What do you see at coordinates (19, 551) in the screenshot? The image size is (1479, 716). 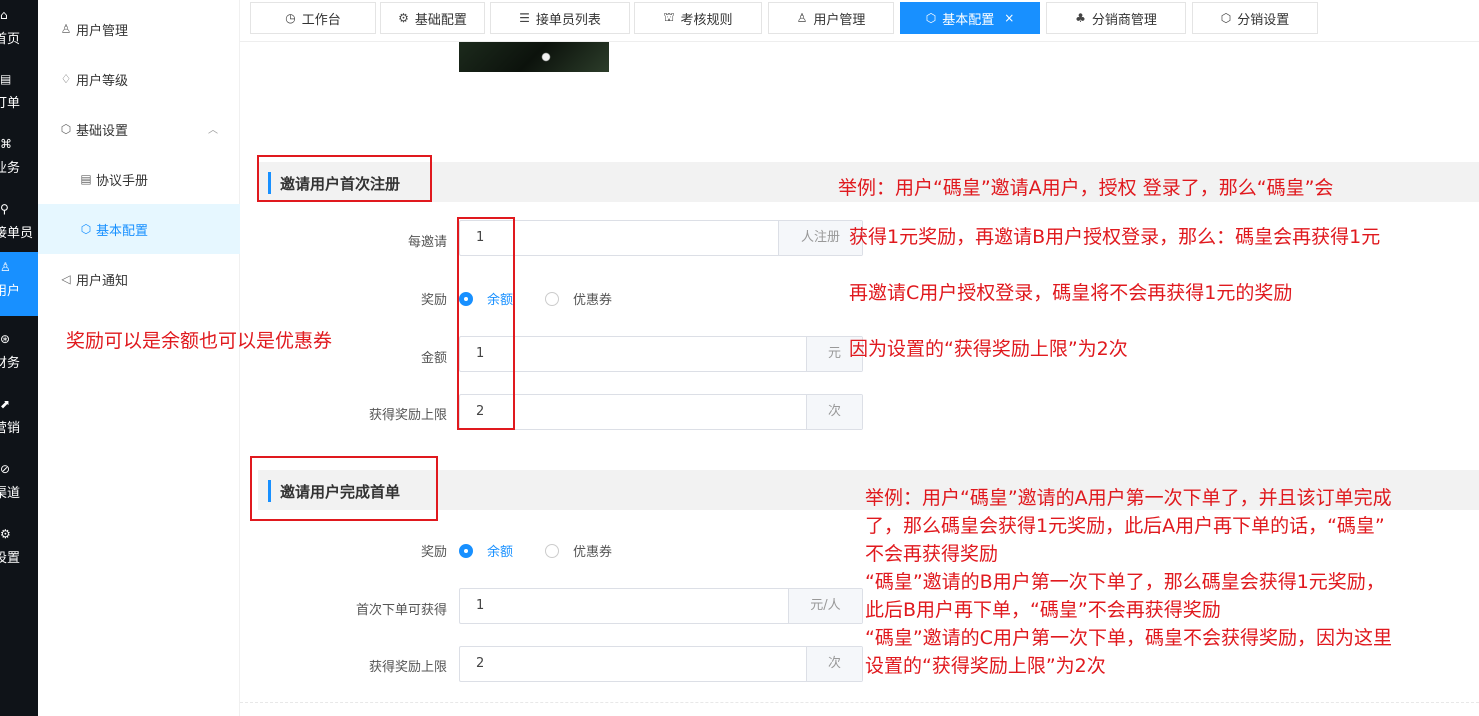 I see `rail-item-settings: ⚙ 设置` at bounding box center [19, 551].